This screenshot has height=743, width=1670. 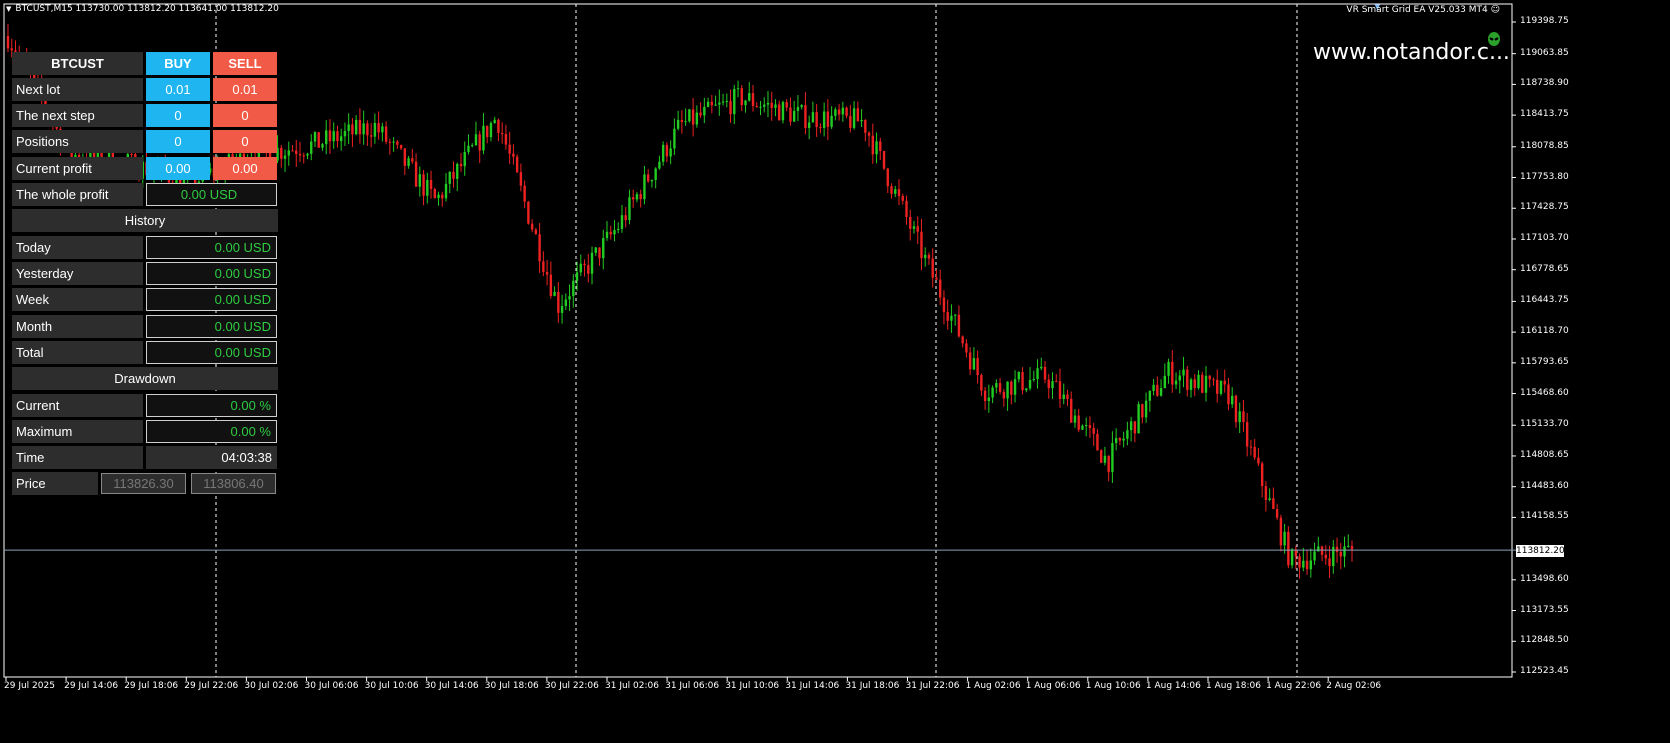 What do you see at coordinates (245, 89) in the screenshot?
I see `sell-next-lot: 0.01` at bounding box center [245, 89].